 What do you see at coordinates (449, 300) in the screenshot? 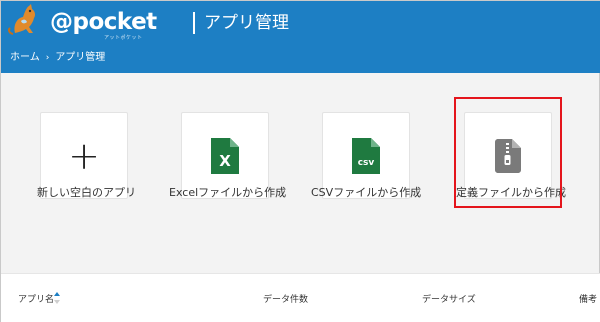
I see `column-header-data-size: データサイズ` at bounding box center [449, 300].